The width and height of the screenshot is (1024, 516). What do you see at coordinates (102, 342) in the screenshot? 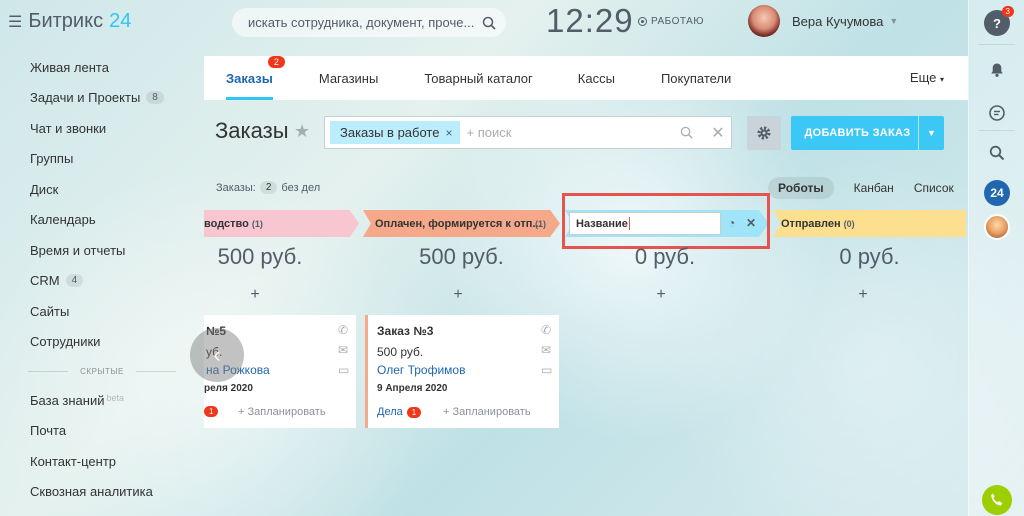
I see `sidebar-item-employees: Сотрудники` at bounding box center [102, 342].